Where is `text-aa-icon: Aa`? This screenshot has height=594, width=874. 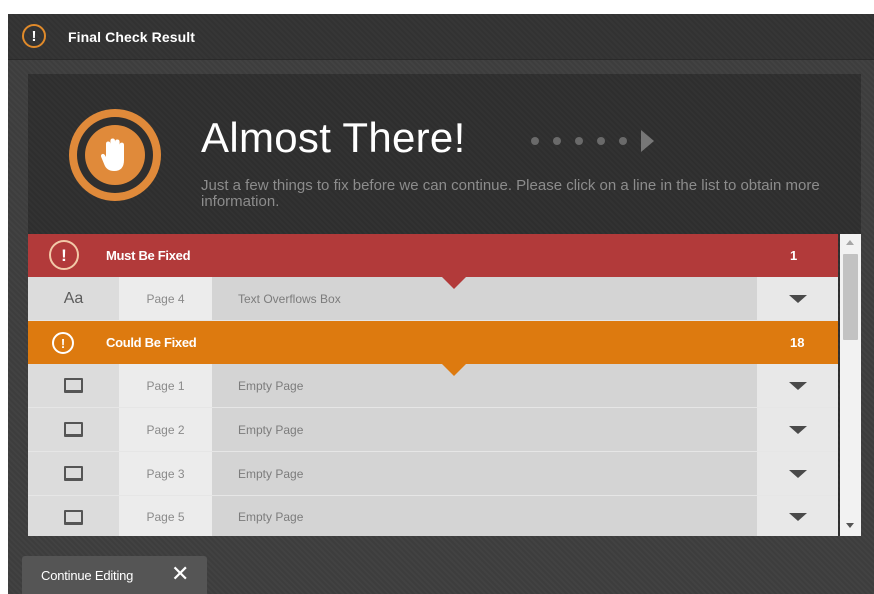
text-aa-icon: Aa is located at coordinates (73, 298).